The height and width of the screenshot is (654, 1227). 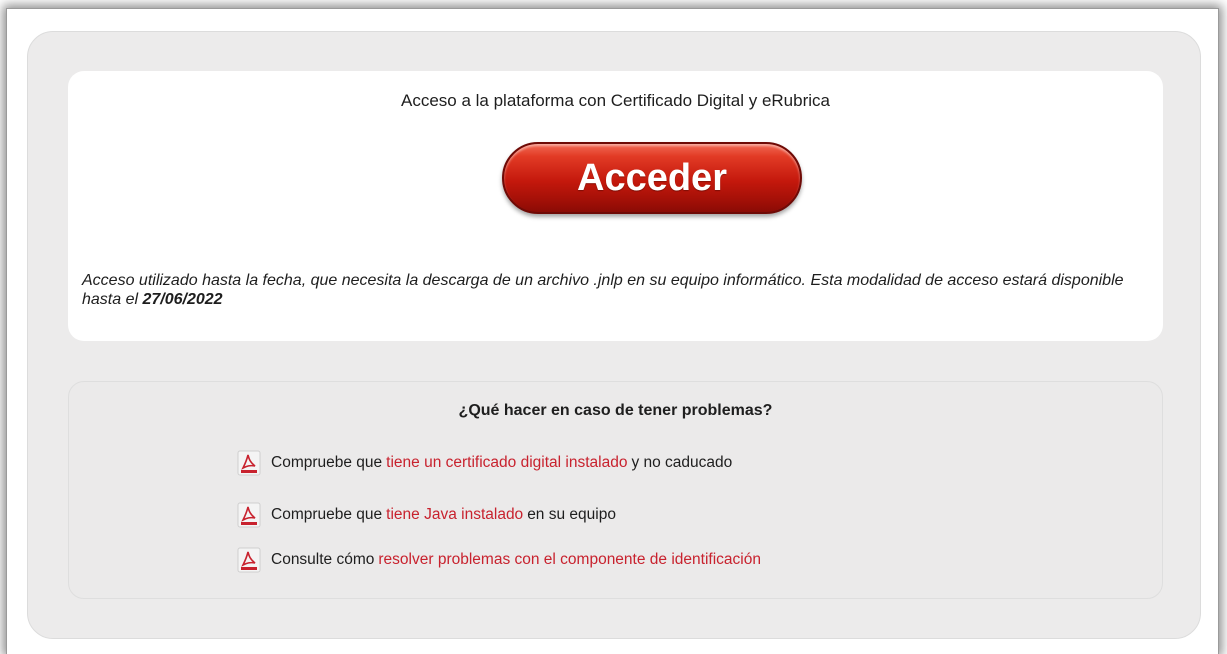 I want to click on acceder-button: Acceder, so click(x=652, y=178).